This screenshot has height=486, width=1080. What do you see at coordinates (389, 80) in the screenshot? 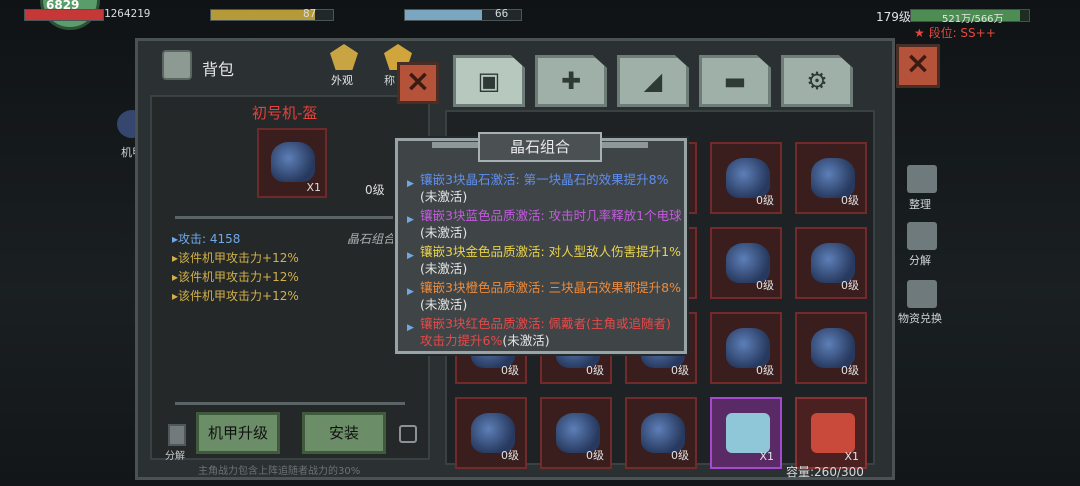
I see `title-label: 称` at bounding box center [389, 80].